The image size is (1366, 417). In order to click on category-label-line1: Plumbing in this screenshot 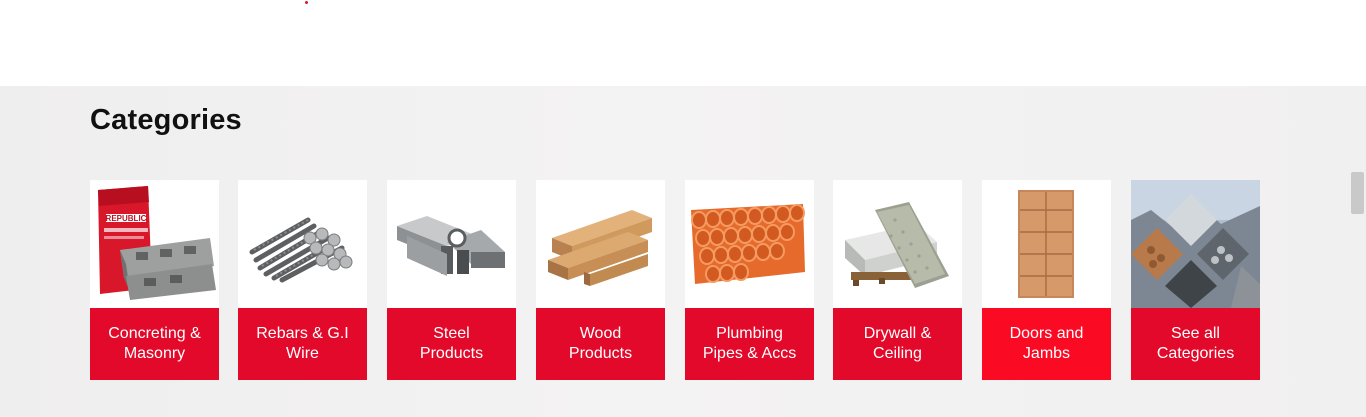, I will do `click(749, 333)`.